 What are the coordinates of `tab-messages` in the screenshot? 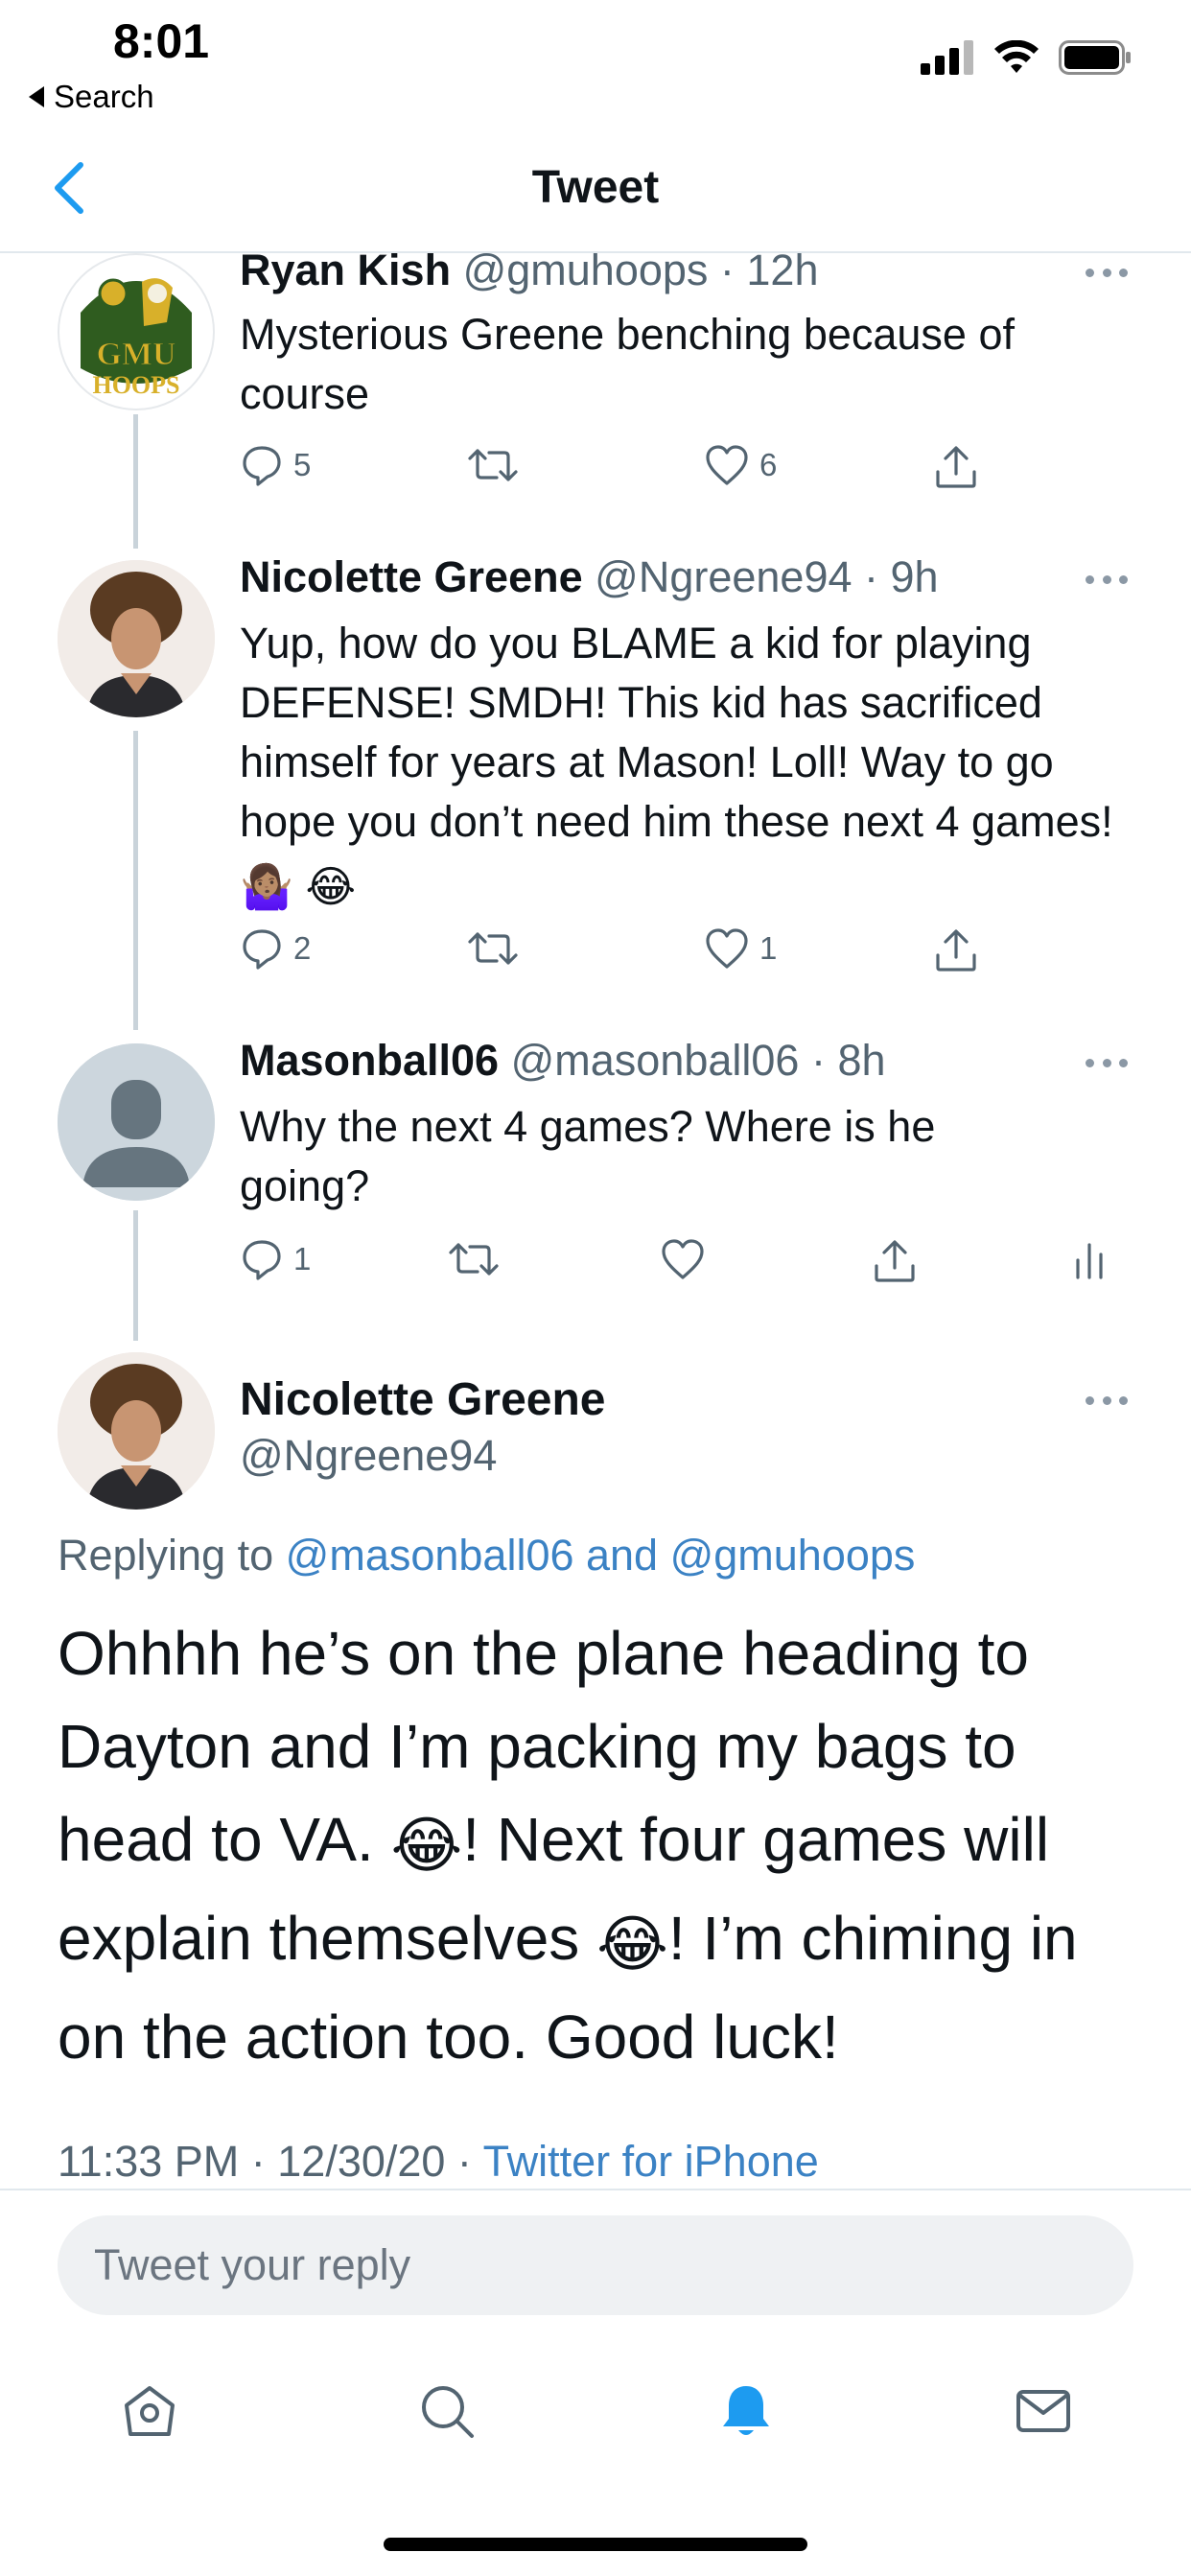 It's located at (1043, 2411).